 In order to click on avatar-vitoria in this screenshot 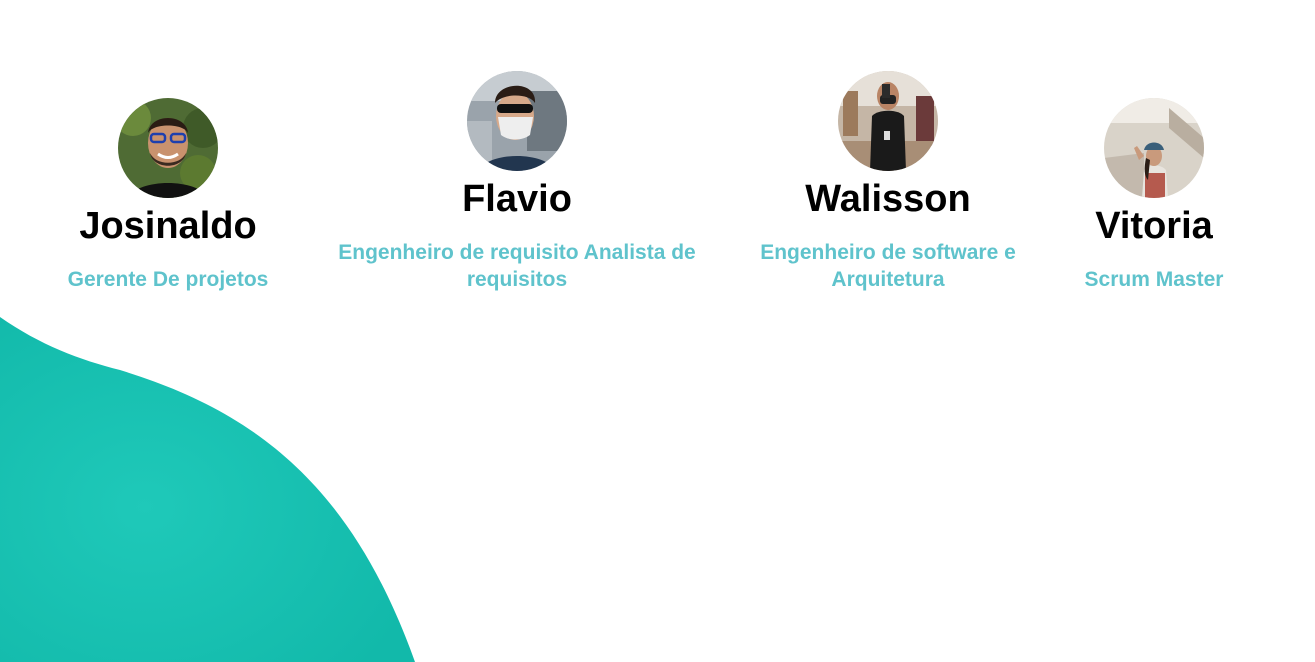, I will do `click(1154, 148)`.